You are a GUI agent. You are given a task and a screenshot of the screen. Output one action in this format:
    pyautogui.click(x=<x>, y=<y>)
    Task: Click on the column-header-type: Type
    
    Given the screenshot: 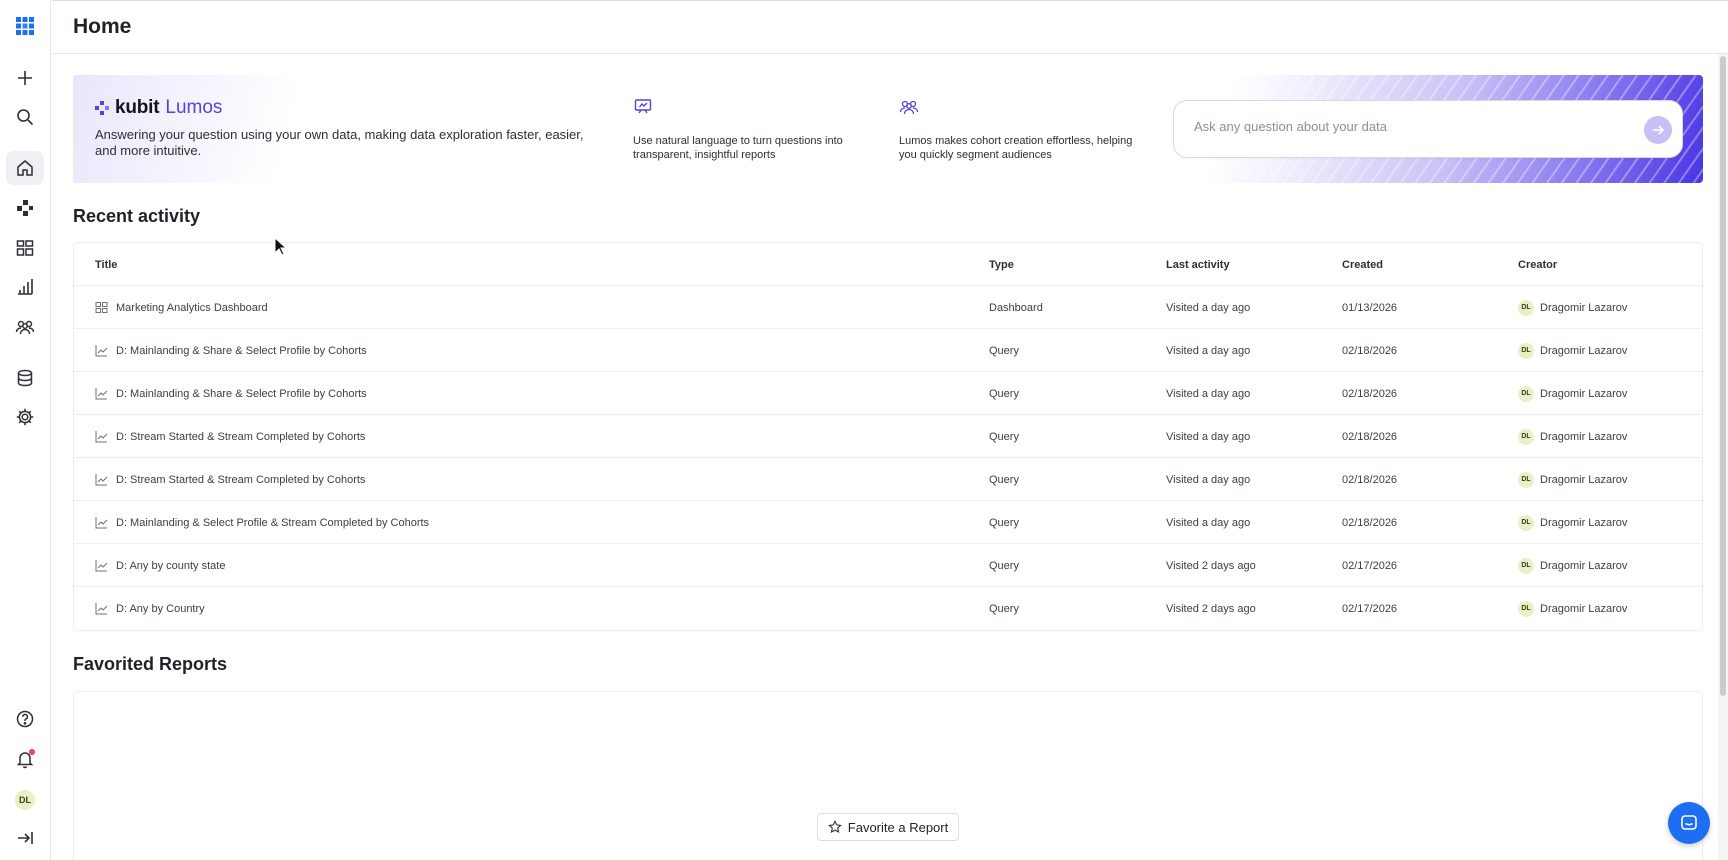 What is the action you would take?
    pyautogui.click(x=1001, y=264)
    